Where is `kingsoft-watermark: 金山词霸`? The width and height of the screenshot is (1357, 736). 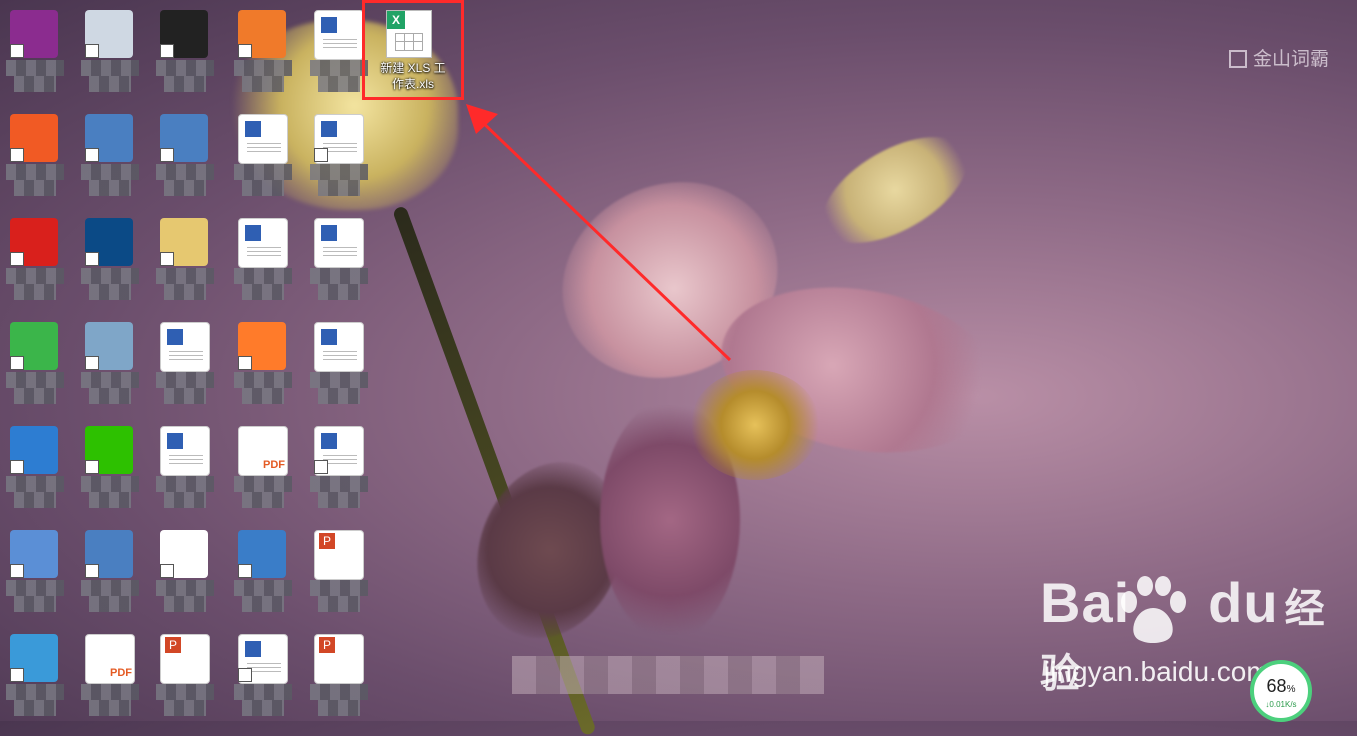
kingsoft-watermark: 金山词霸 is located at coordinates (1278, 57).